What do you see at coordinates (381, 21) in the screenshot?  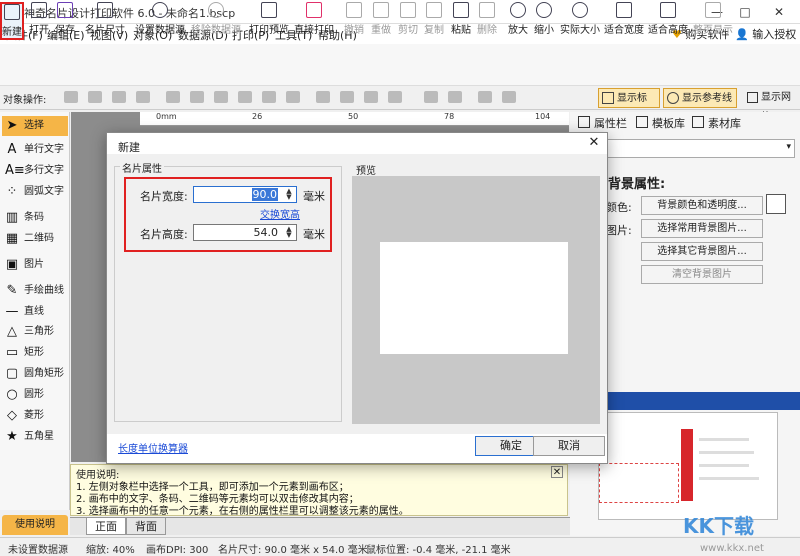 I see `redo-button: 重做` at bounding box center [381, 21].